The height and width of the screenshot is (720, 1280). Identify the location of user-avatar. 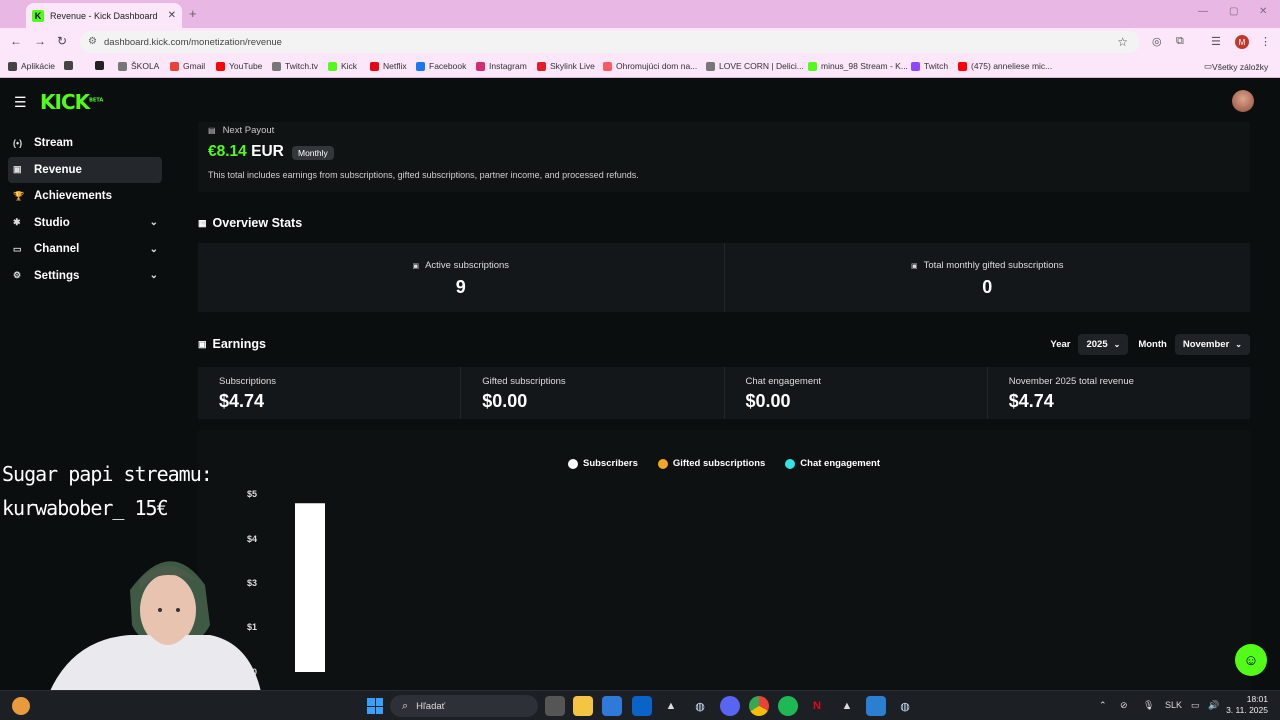
(1243, 101).